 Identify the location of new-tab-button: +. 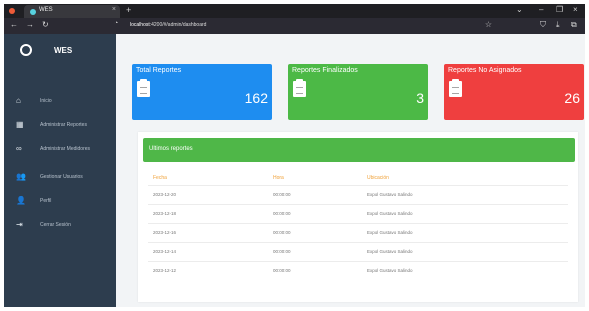
(128, 10).